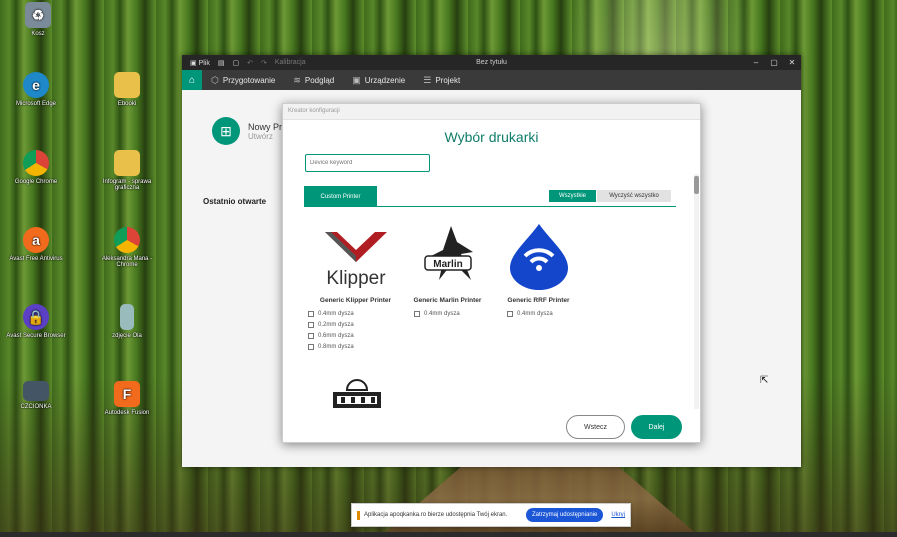 The image size is (897, 537). I want to click on stop-sharing-button: Zatrzymaj udostępnianie, so click(564, 515).